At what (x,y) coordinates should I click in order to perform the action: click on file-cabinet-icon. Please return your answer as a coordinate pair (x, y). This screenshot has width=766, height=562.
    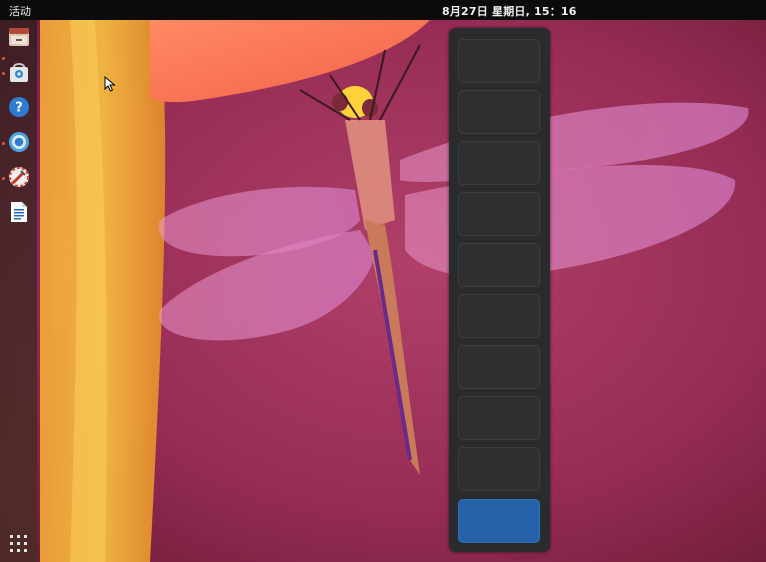
    Looking at the image, I should click on (19, 37).